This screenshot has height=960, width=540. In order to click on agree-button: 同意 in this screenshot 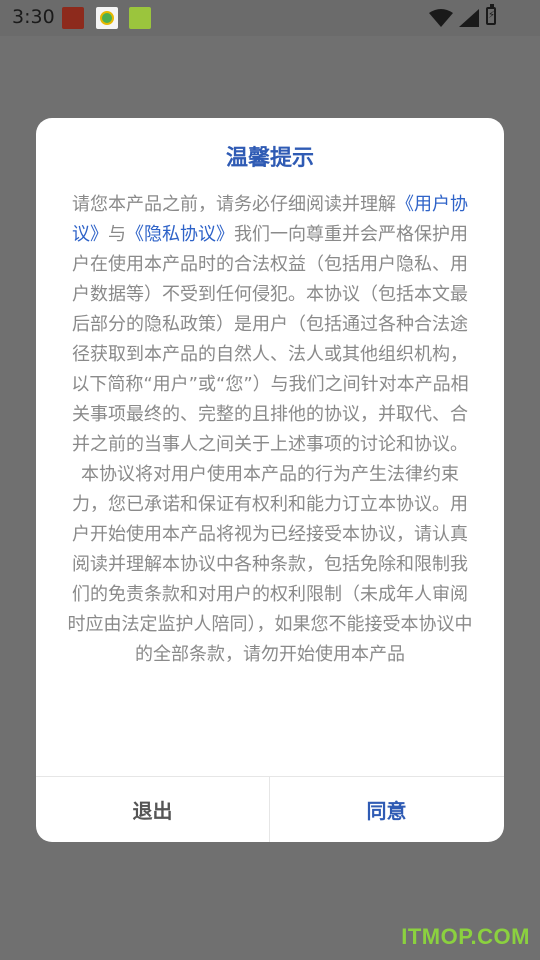, I will do `click(386, 809)`.